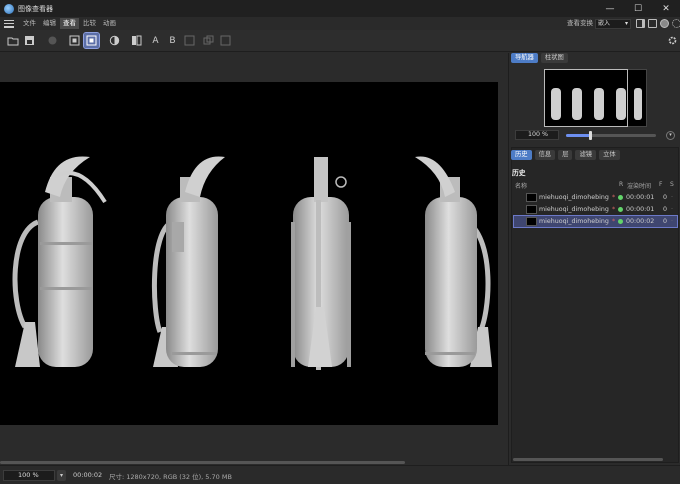 The width and height of the screenshot is (680, 484). I want to click on tab-histogram: 柱状图, so click(554, 58).